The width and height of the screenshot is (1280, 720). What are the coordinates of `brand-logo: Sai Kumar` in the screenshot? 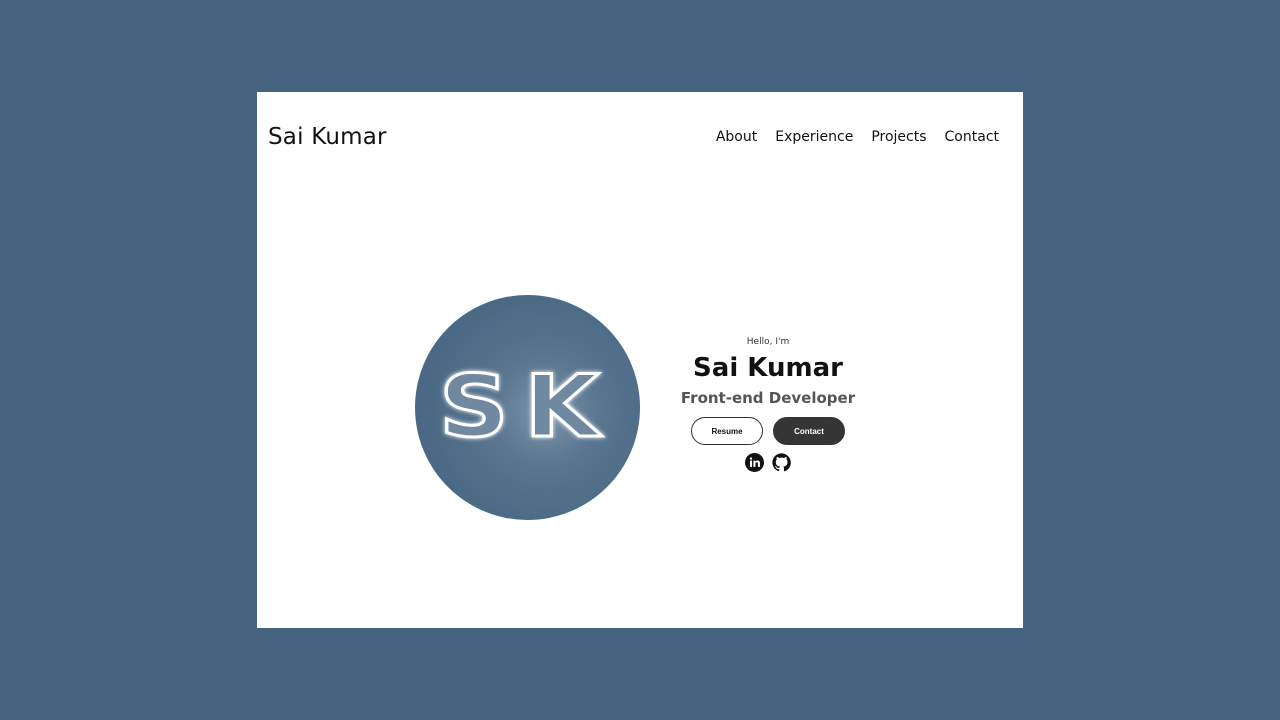 It's located at (327, 137).